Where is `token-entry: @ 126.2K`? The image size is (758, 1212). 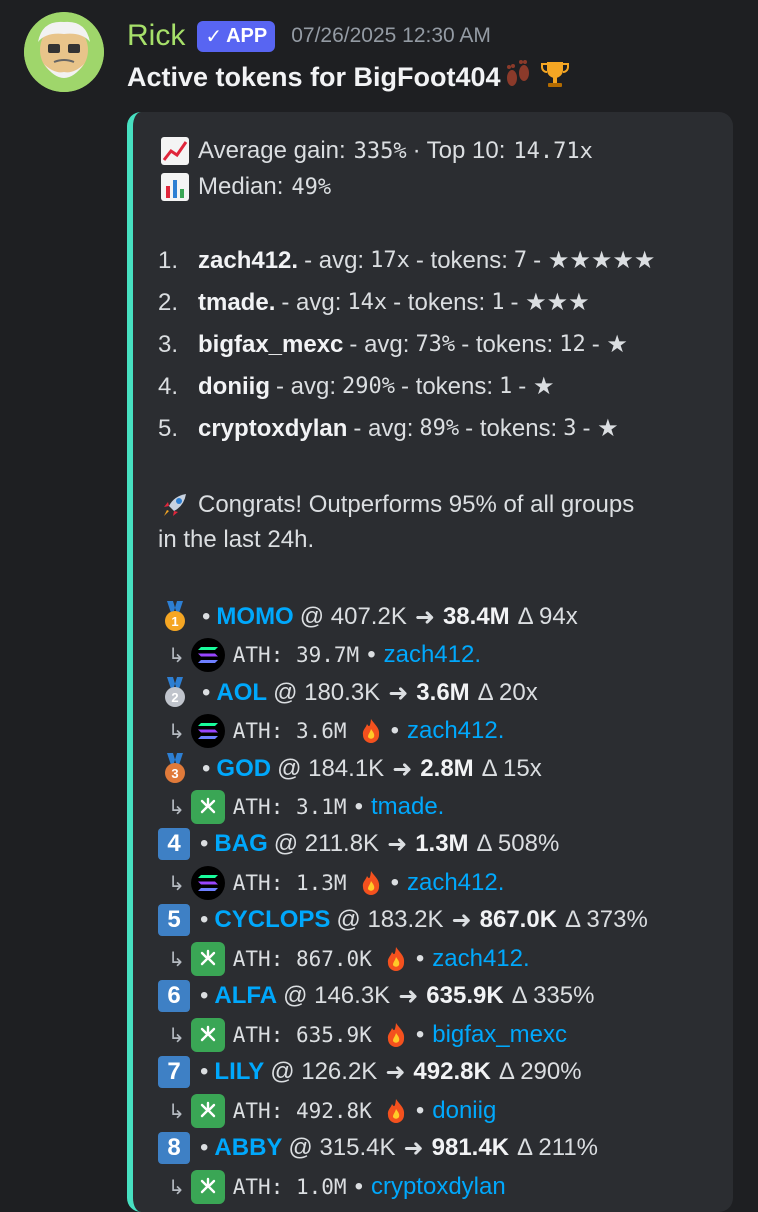 token-entry: @ 126.2K is located at coordinates (324, 1071).